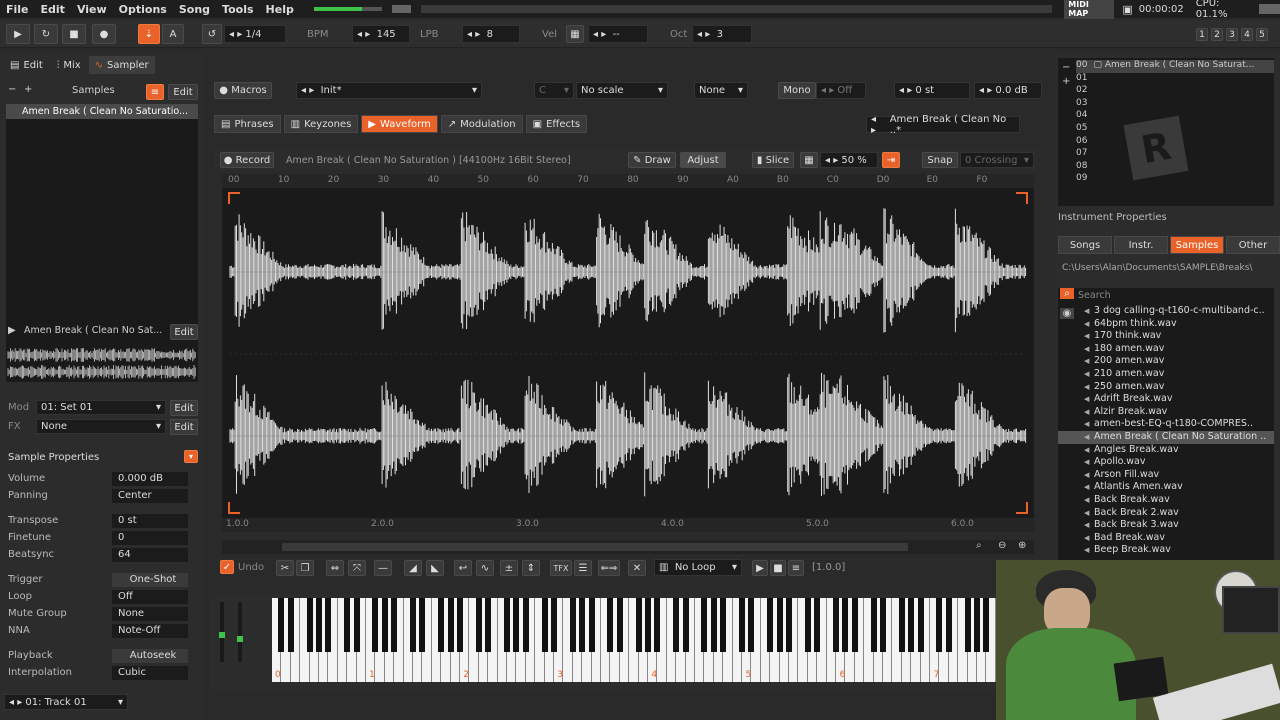 Image resolution: width=1280 pixels, height=720 pixels. I want to click on zero-crossing-select: 0 Crossing ▾, so click(997, 160).